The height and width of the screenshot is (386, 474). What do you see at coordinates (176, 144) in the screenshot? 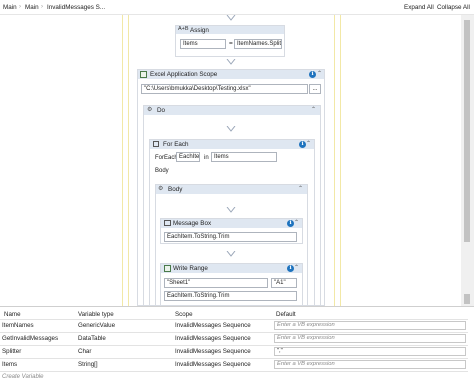
I see `for-each-title: For Each` at bounding box center [176, 144].